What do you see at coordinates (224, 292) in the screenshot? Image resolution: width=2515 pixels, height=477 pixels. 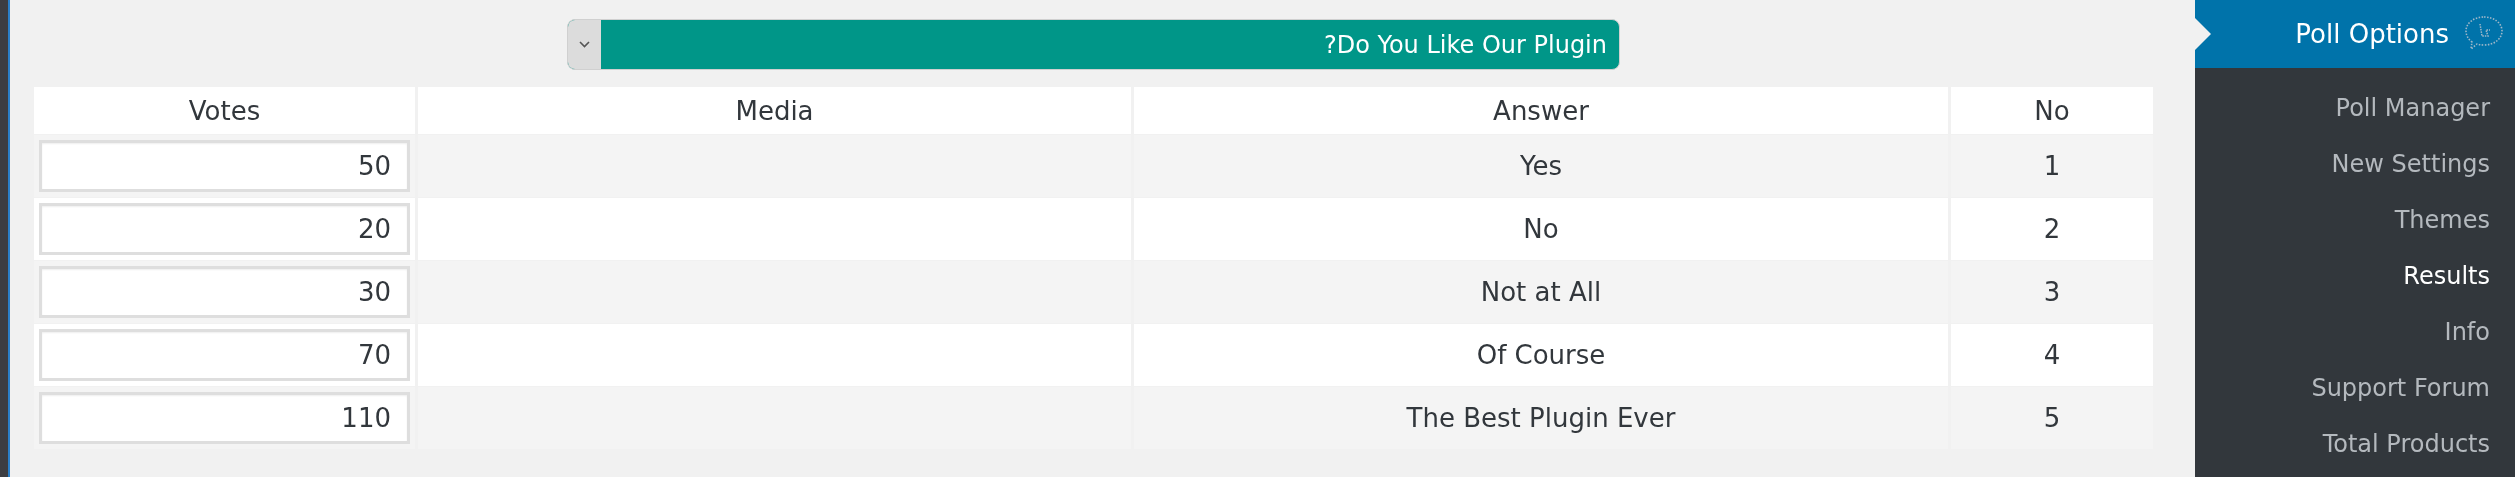 I see `votes-field: 30` at bounding box center [224, 292].